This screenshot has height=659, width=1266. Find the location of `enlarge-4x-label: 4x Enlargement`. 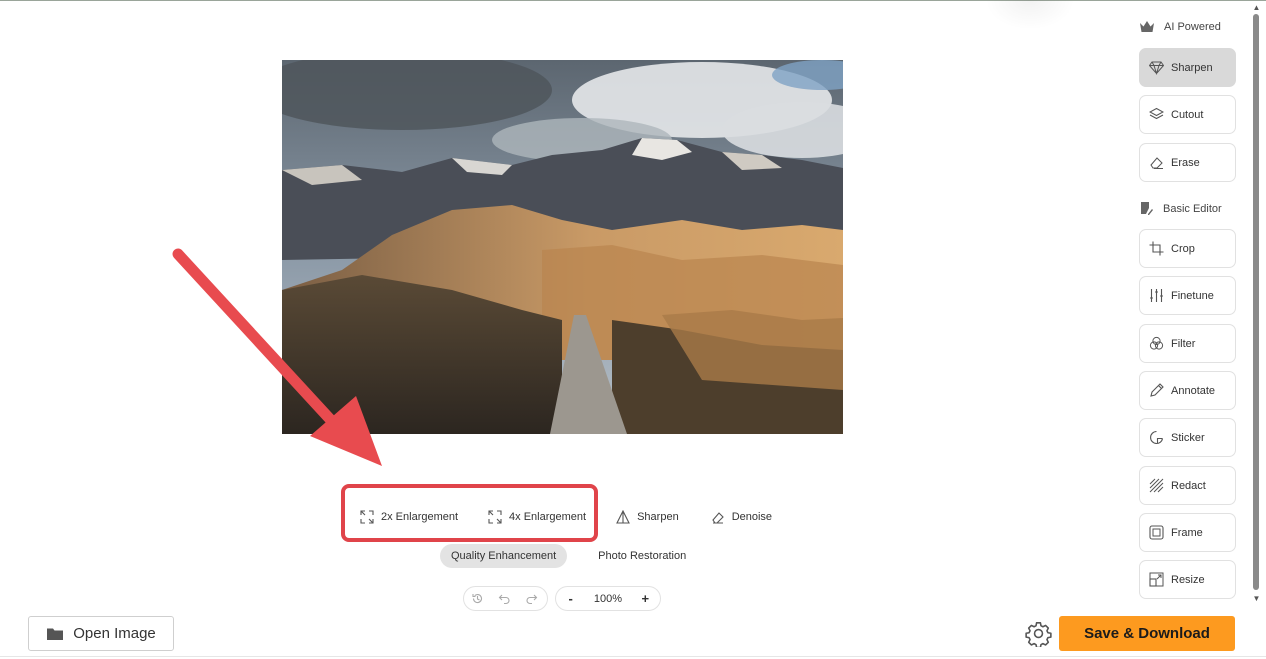

enlarge-4x-label: 4x Enlargement is located at coordinates (548, 517).